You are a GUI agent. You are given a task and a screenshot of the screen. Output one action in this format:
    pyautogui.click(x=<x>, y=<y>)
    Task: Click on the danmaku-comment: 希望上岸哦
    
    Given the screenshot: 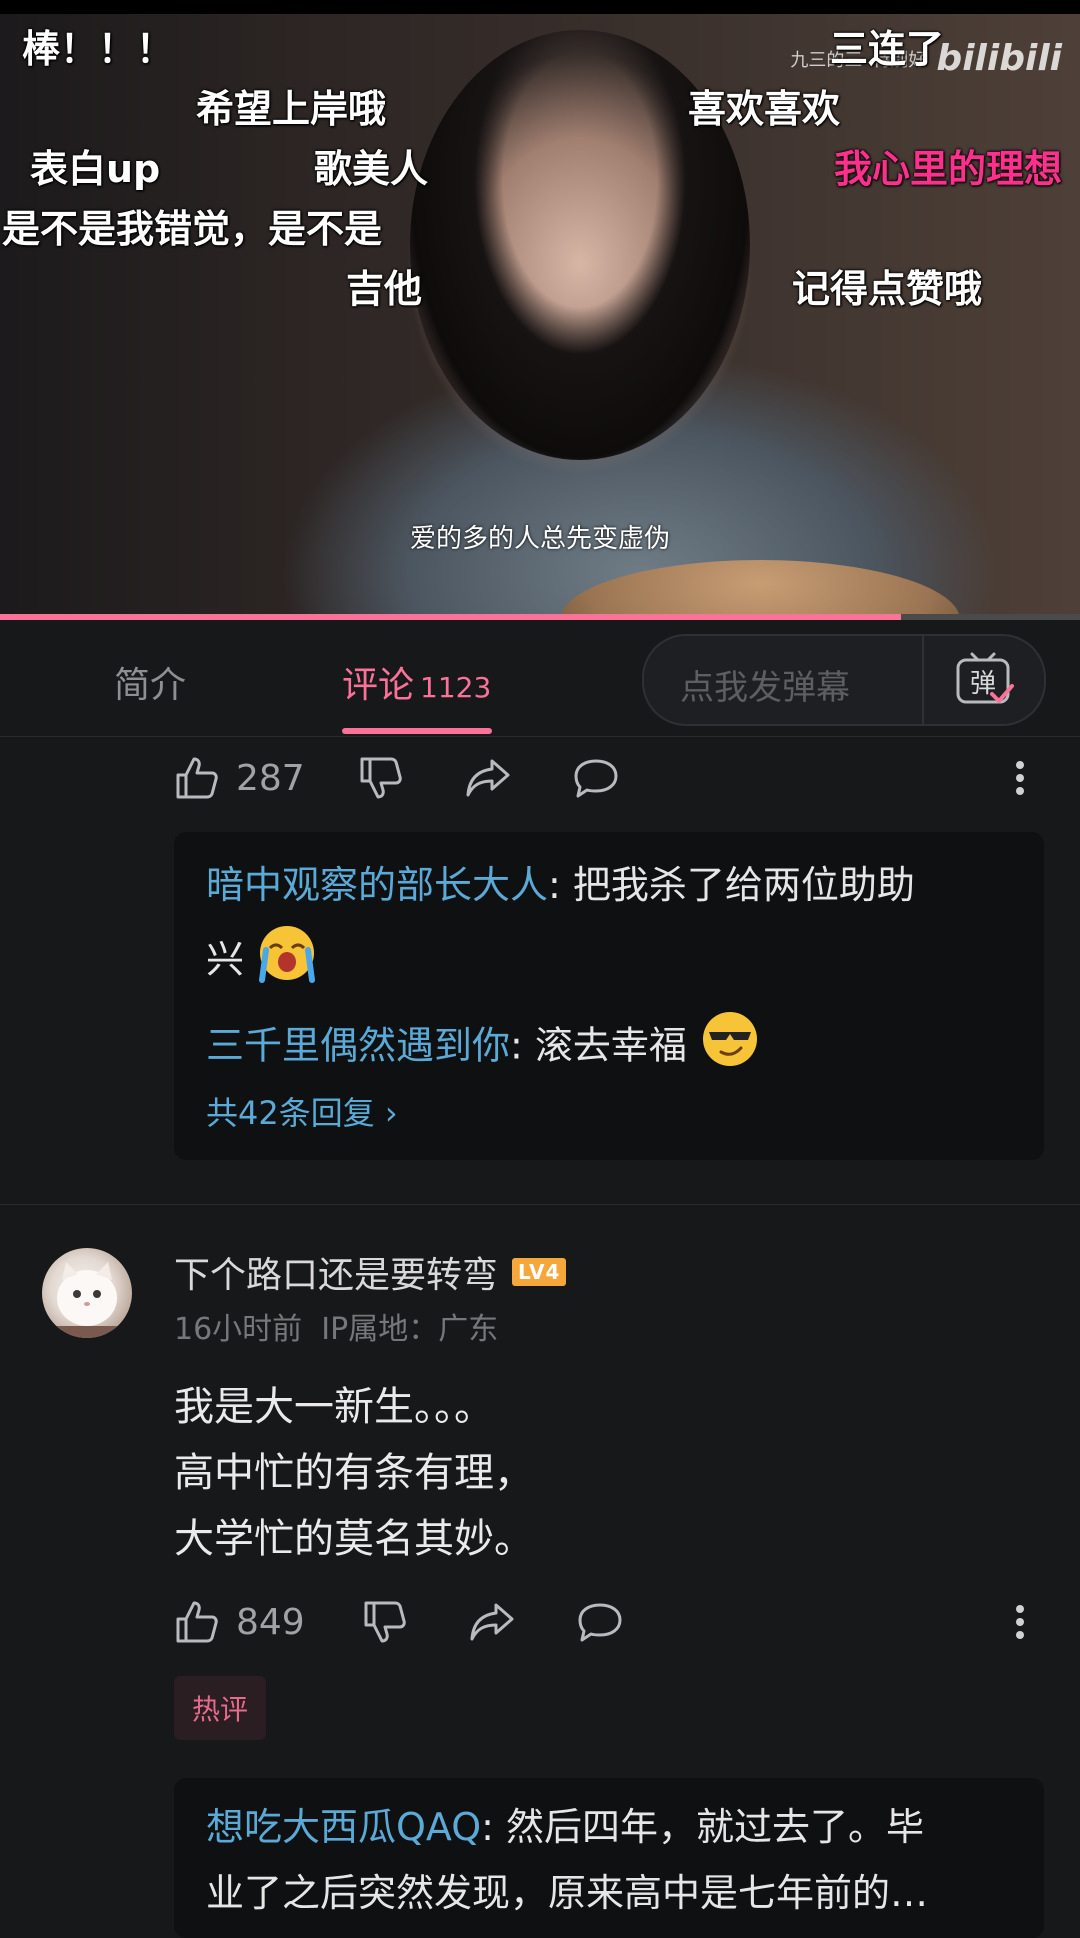 What is the action you would take?
    pyautogui.click(x=291, y=109)
    